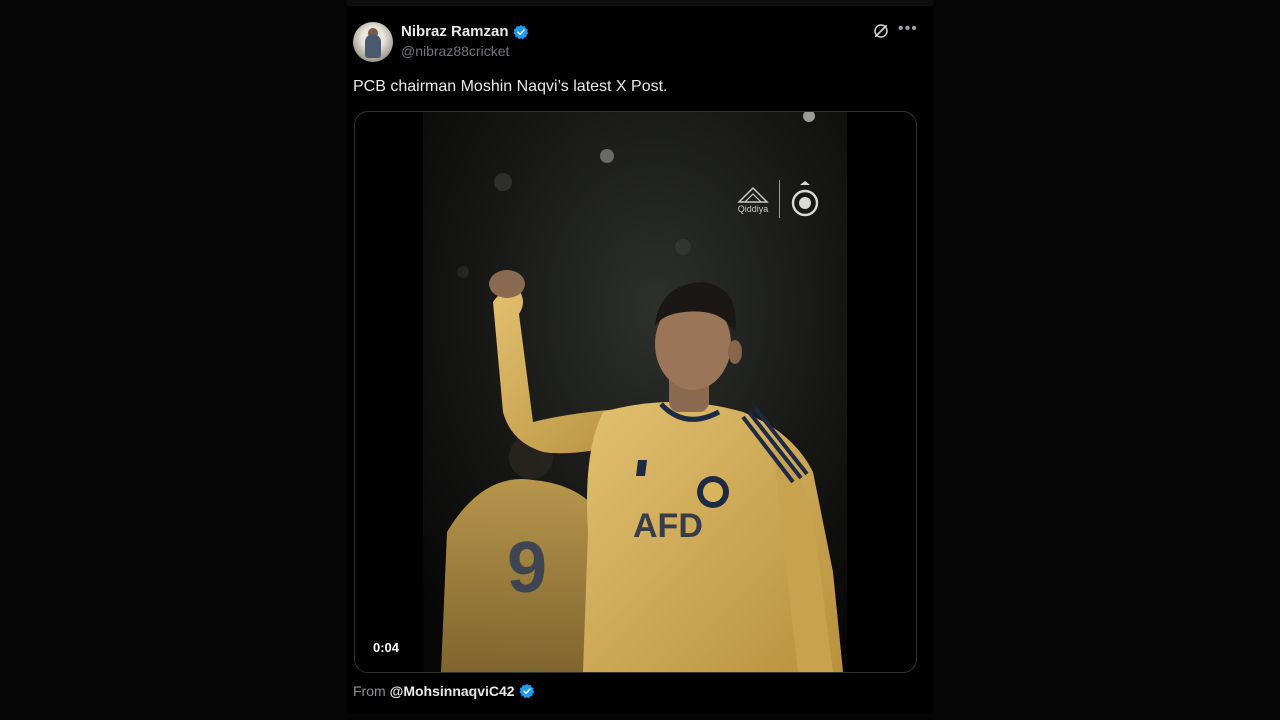  Describe the element at coordinates (753, 194) in the screenshot. I see `qiddiya-logo-icon` at that location.